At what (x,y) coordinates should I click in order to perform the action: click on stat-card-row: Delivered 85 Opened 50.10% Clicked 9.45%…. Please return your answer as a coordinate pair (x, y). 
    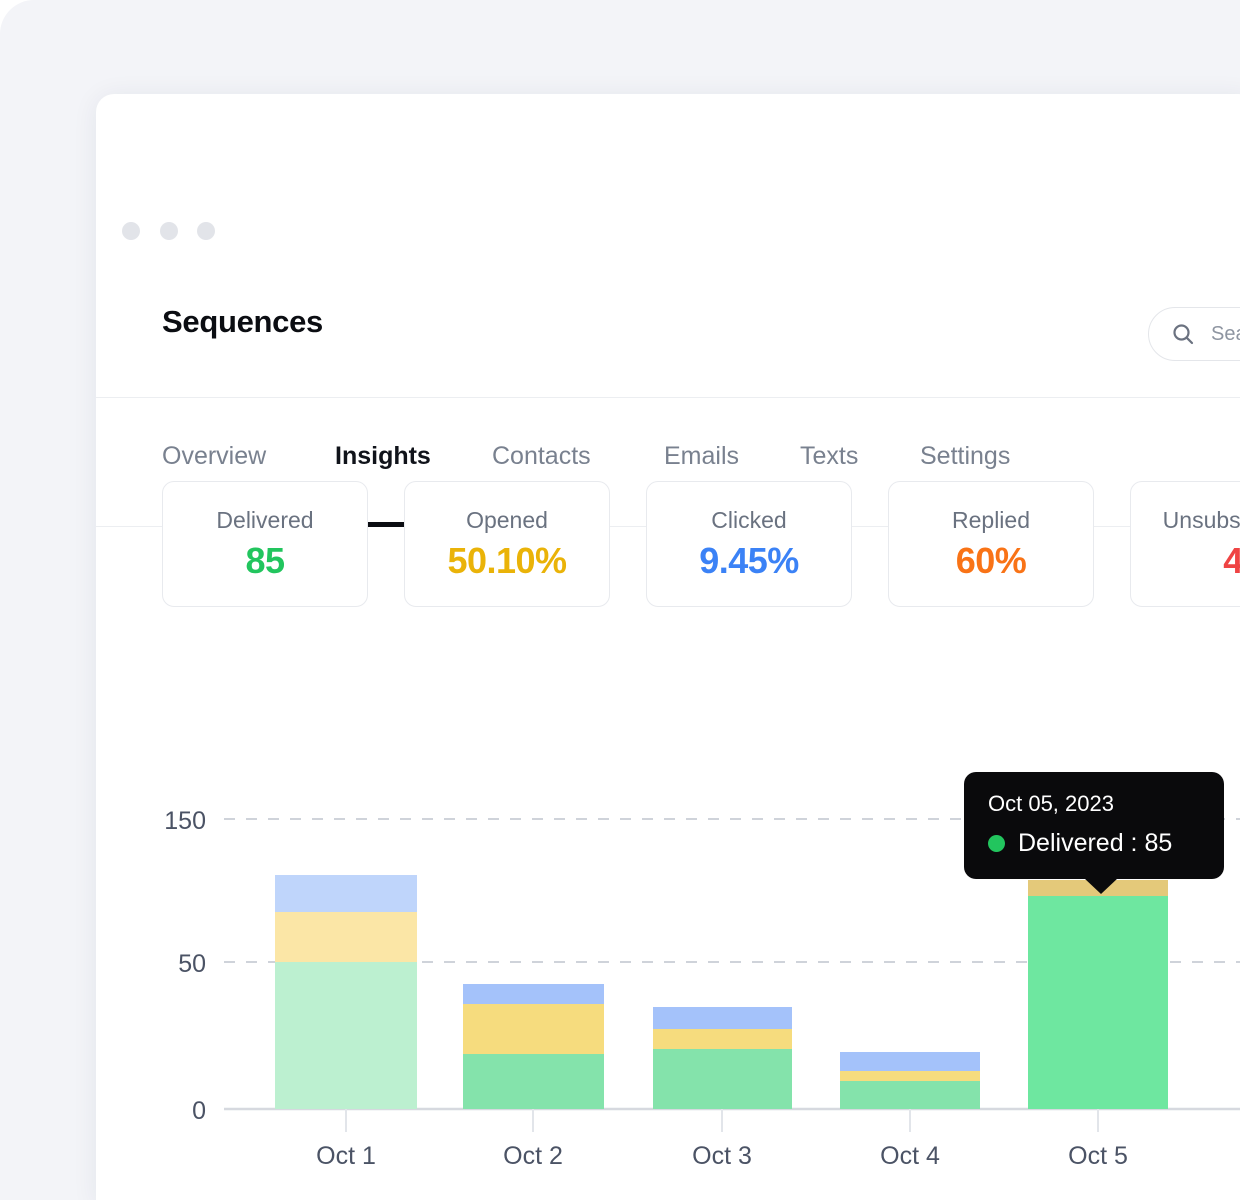
    Looking at the image, I should click on (701, 546).